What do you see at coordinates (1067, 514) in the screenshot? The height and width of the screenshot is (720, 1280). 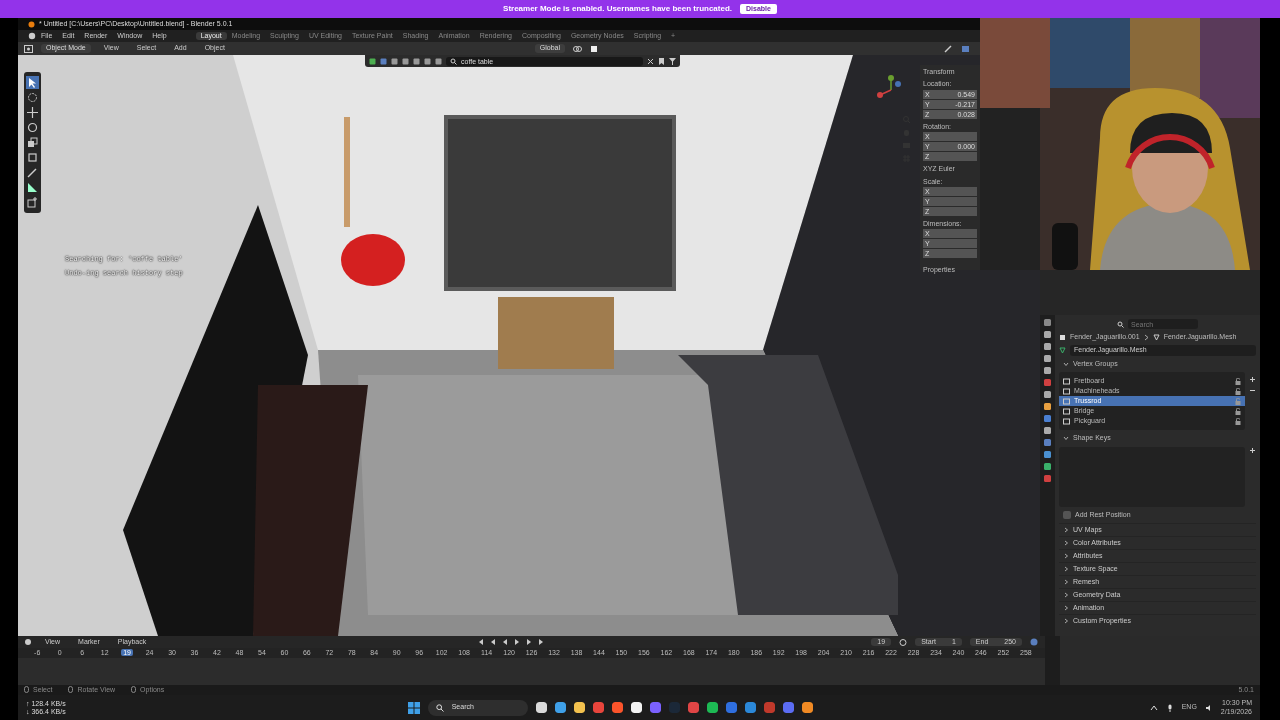 I see `checkbox` at bounding box center [1067, 514].